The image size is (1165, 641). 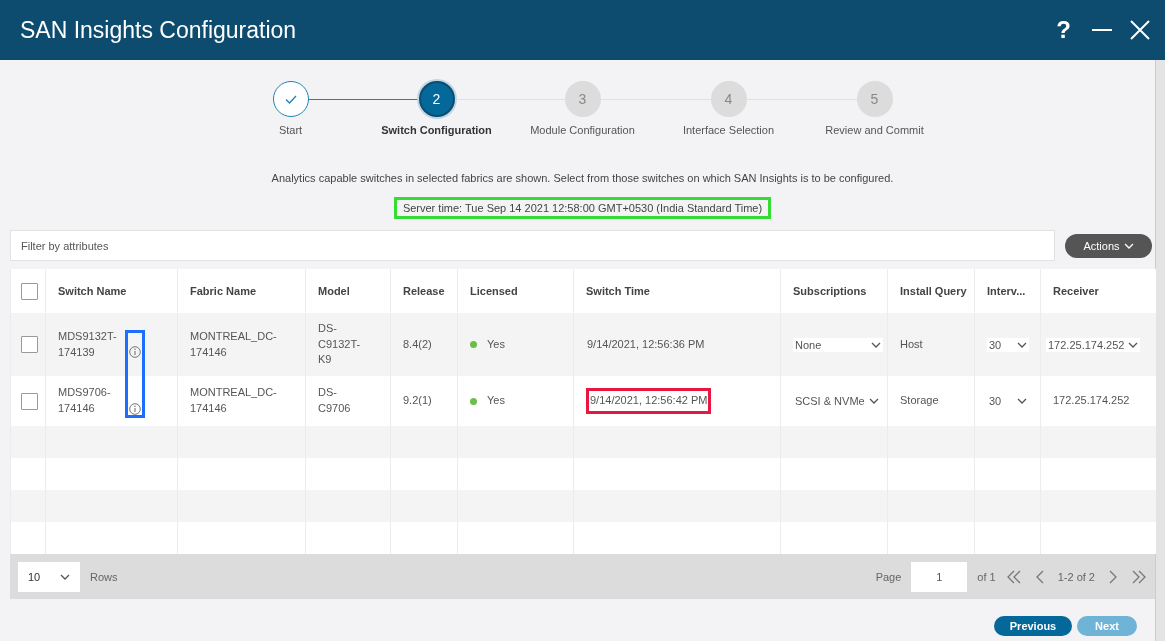 I want to click on page-size-dropdown: 10, so click(x=49, y=576).